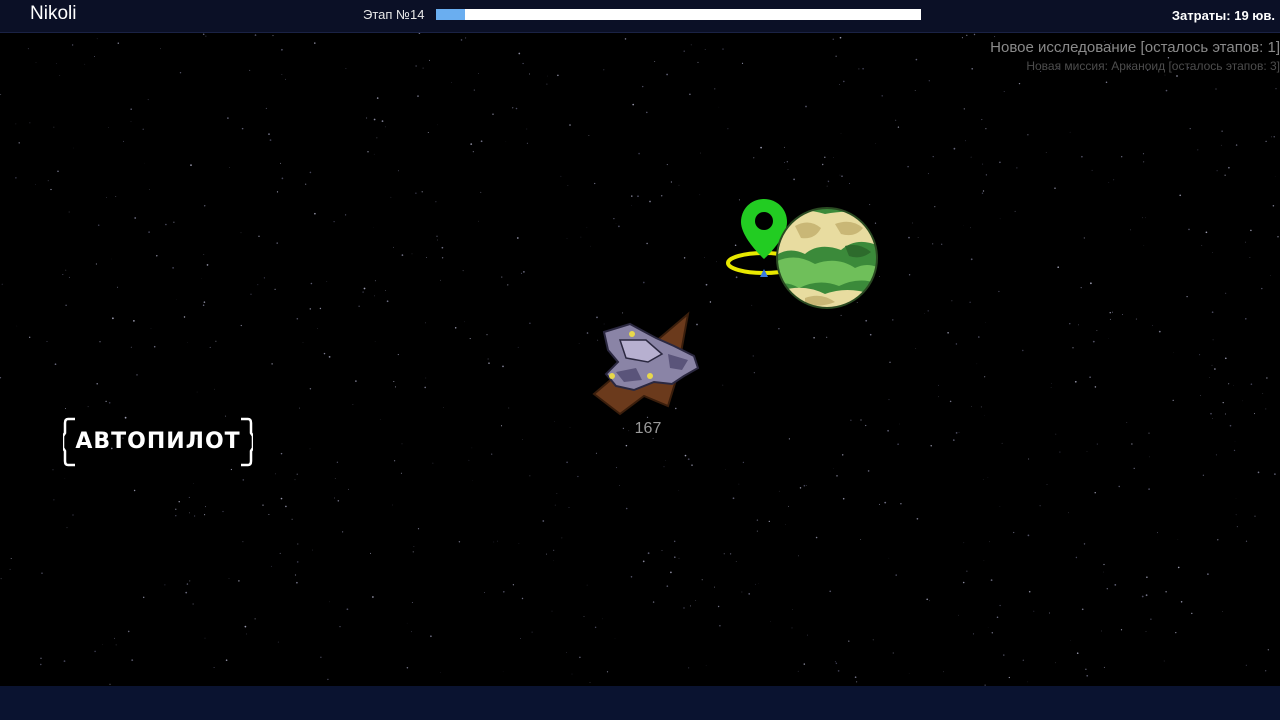 This screenshot has height=720, width=1280. Describe the element at coordinates (648, 428) in the screenshot. I see `ship-distance-label: 167` at that location.